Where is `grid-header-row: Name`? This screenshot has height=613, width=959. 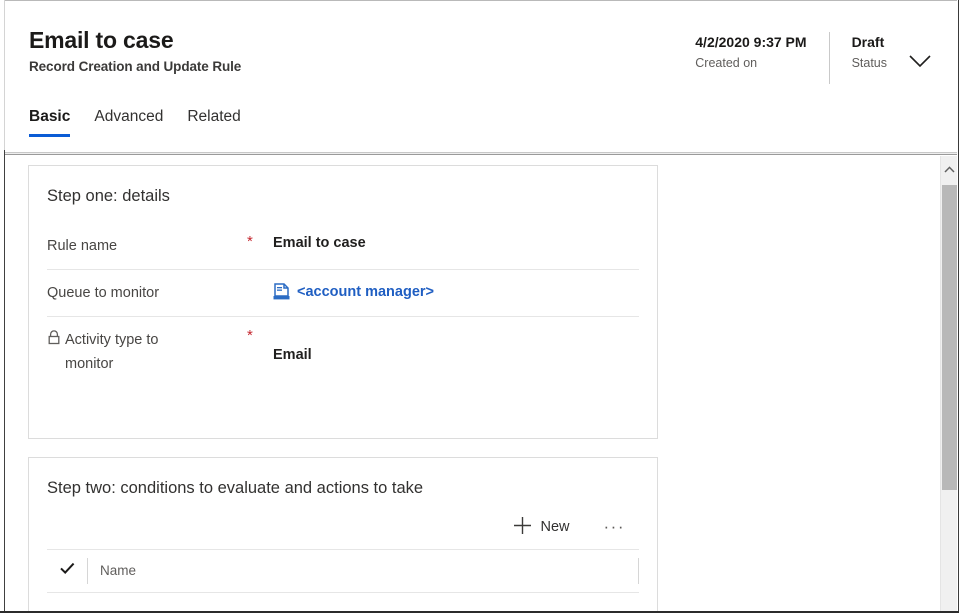 grid-header-row: Name is located at coordinates (343, 571).